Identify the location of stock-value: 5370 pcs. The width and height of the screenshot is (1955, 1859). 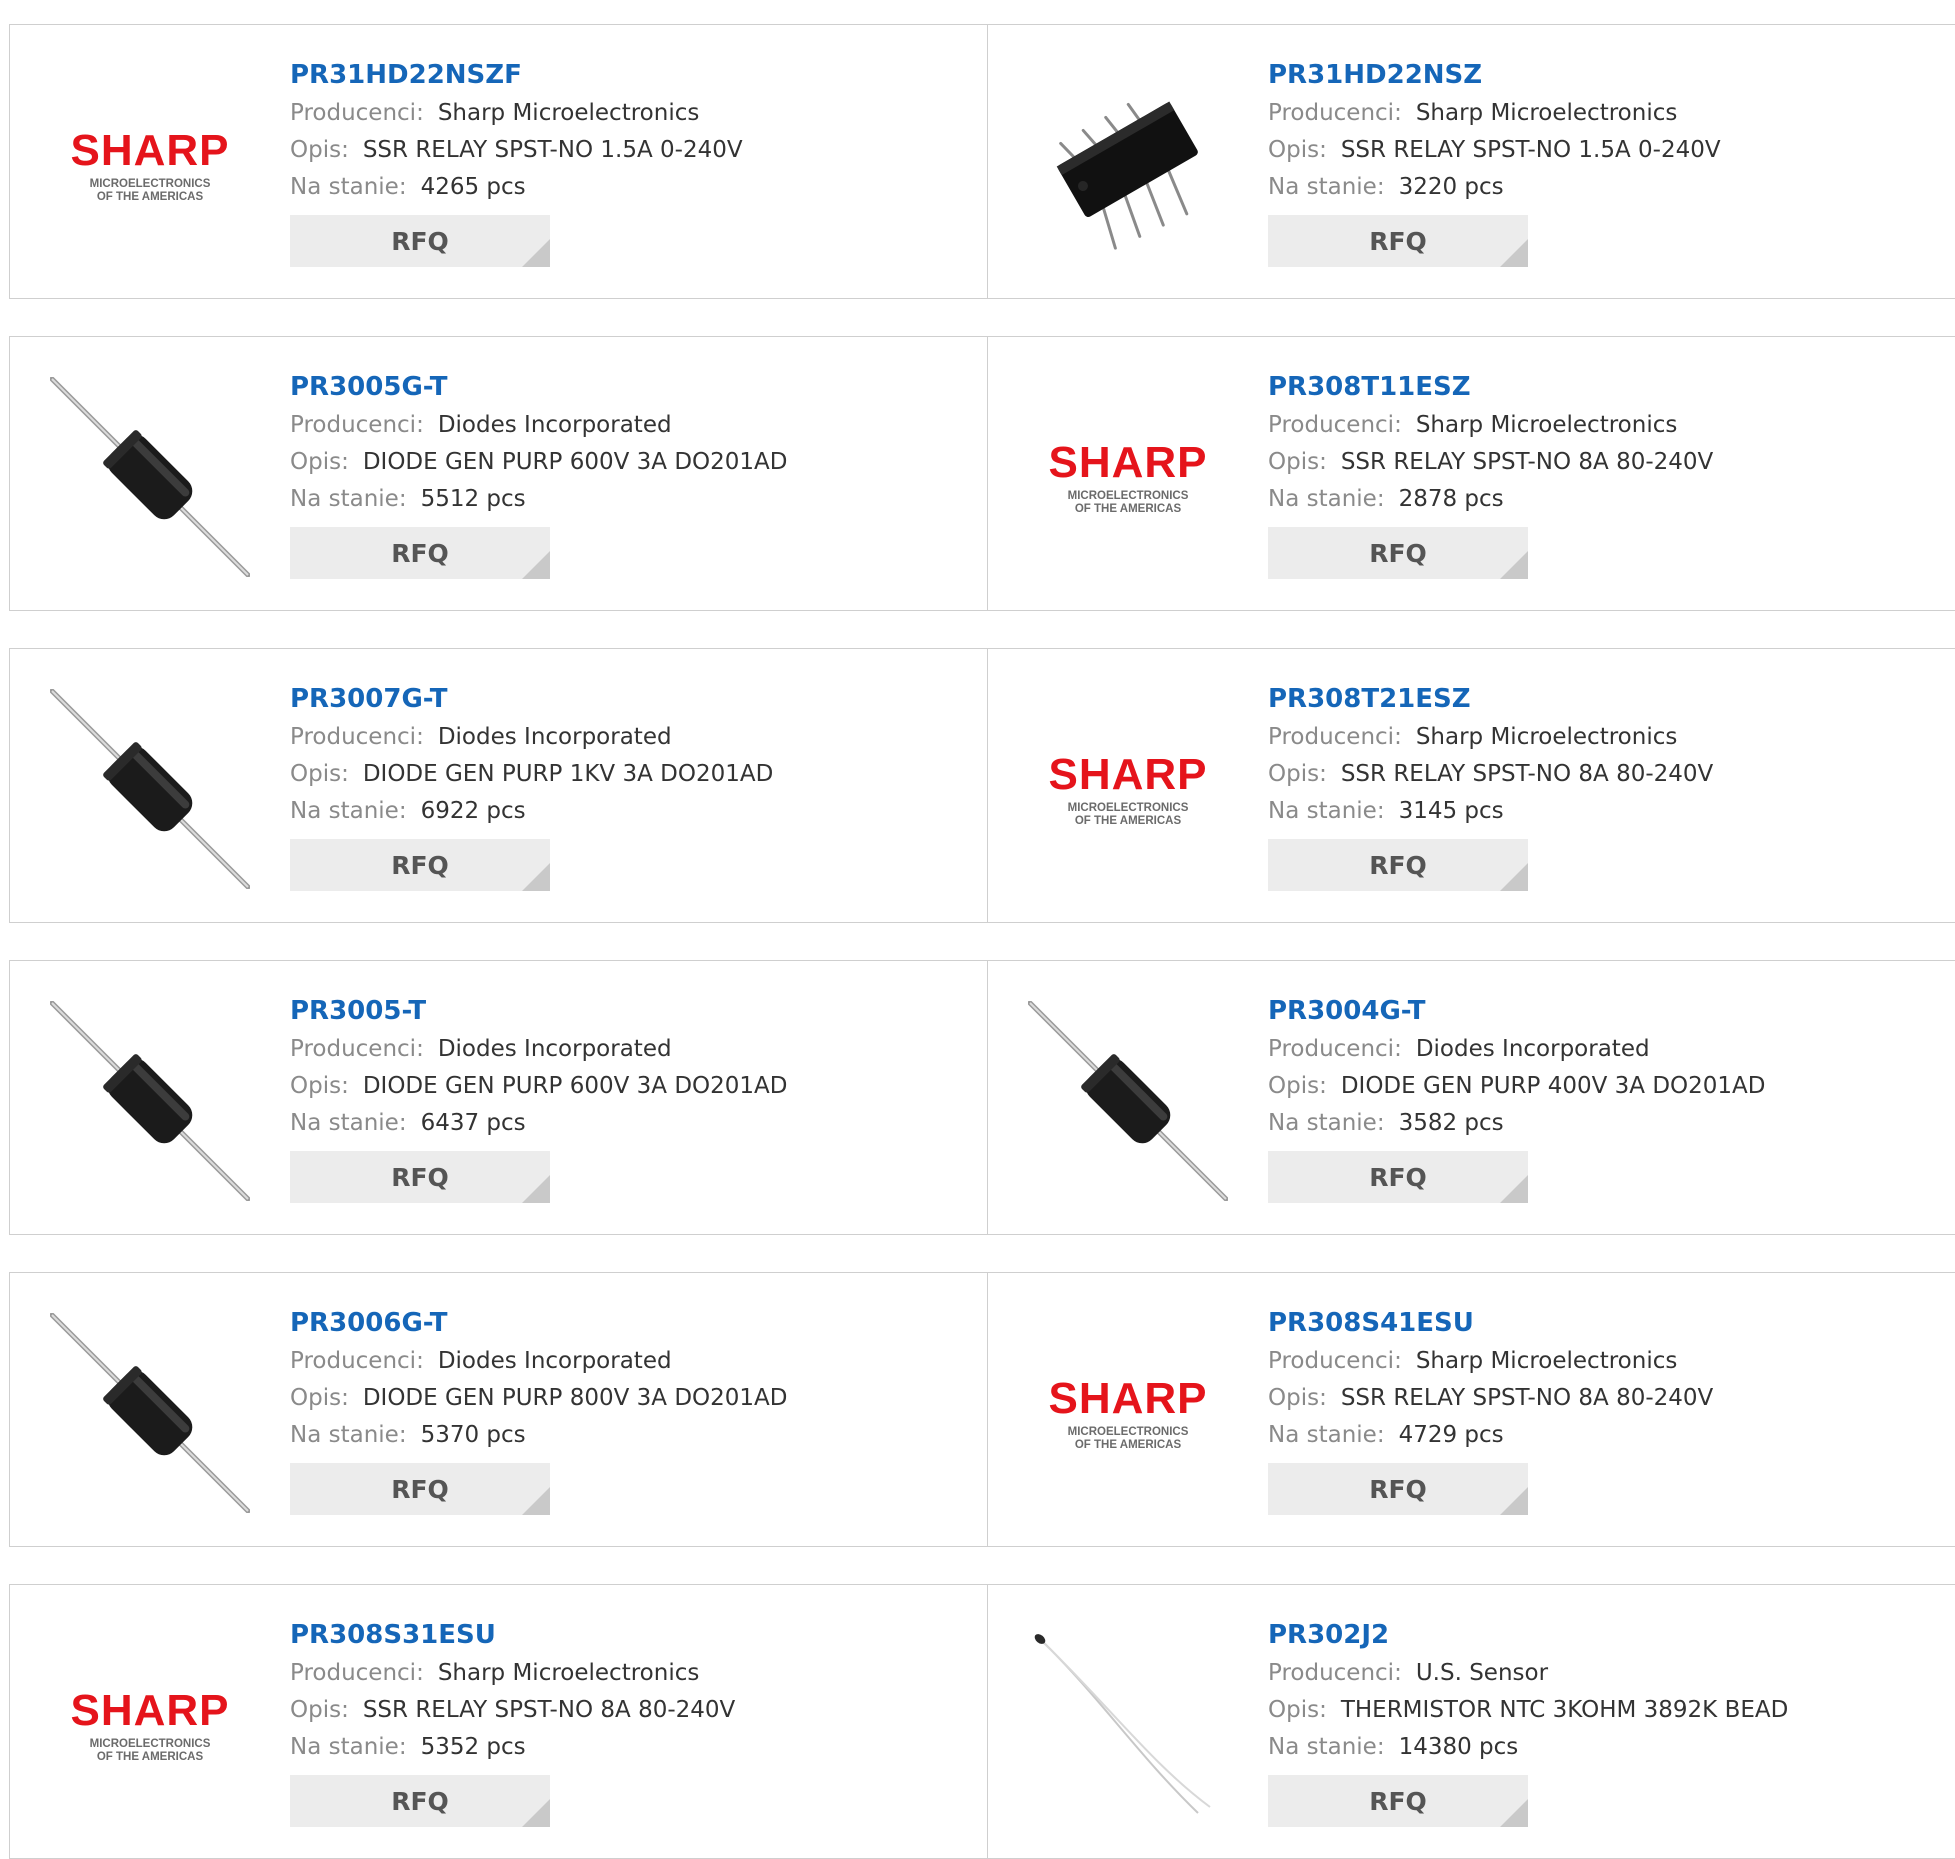
(473, 1435).